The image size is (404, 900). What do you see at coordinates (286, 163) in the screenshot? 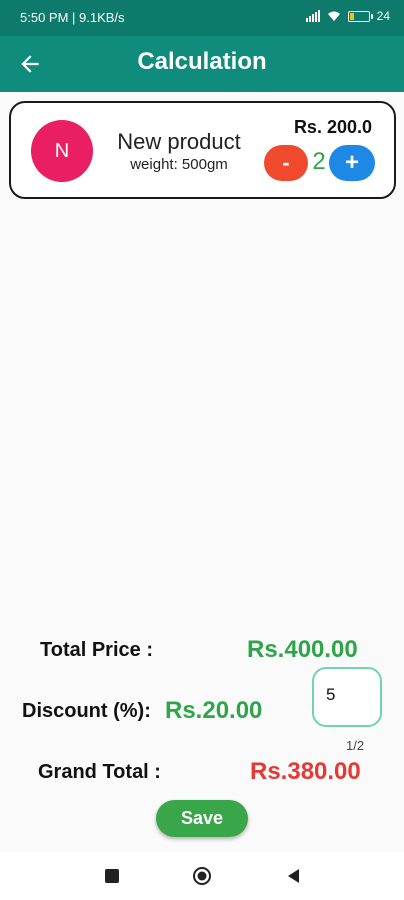
I see `decrement-button: -` at bounding box center [286, 163].